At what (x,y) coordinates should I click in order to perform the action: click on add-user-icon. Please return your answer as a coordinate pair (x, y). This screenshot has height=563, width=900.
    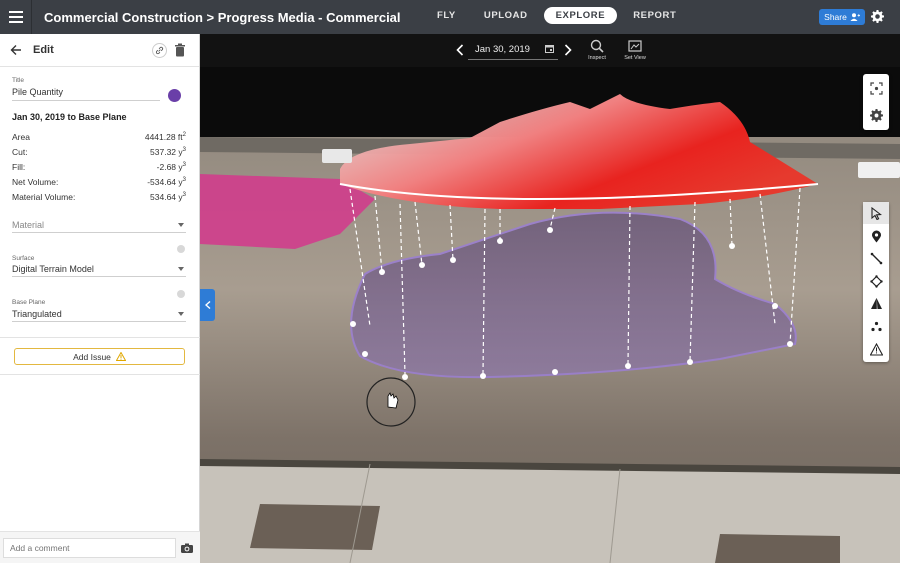
    Looking at the image, I should click on (855, 17).